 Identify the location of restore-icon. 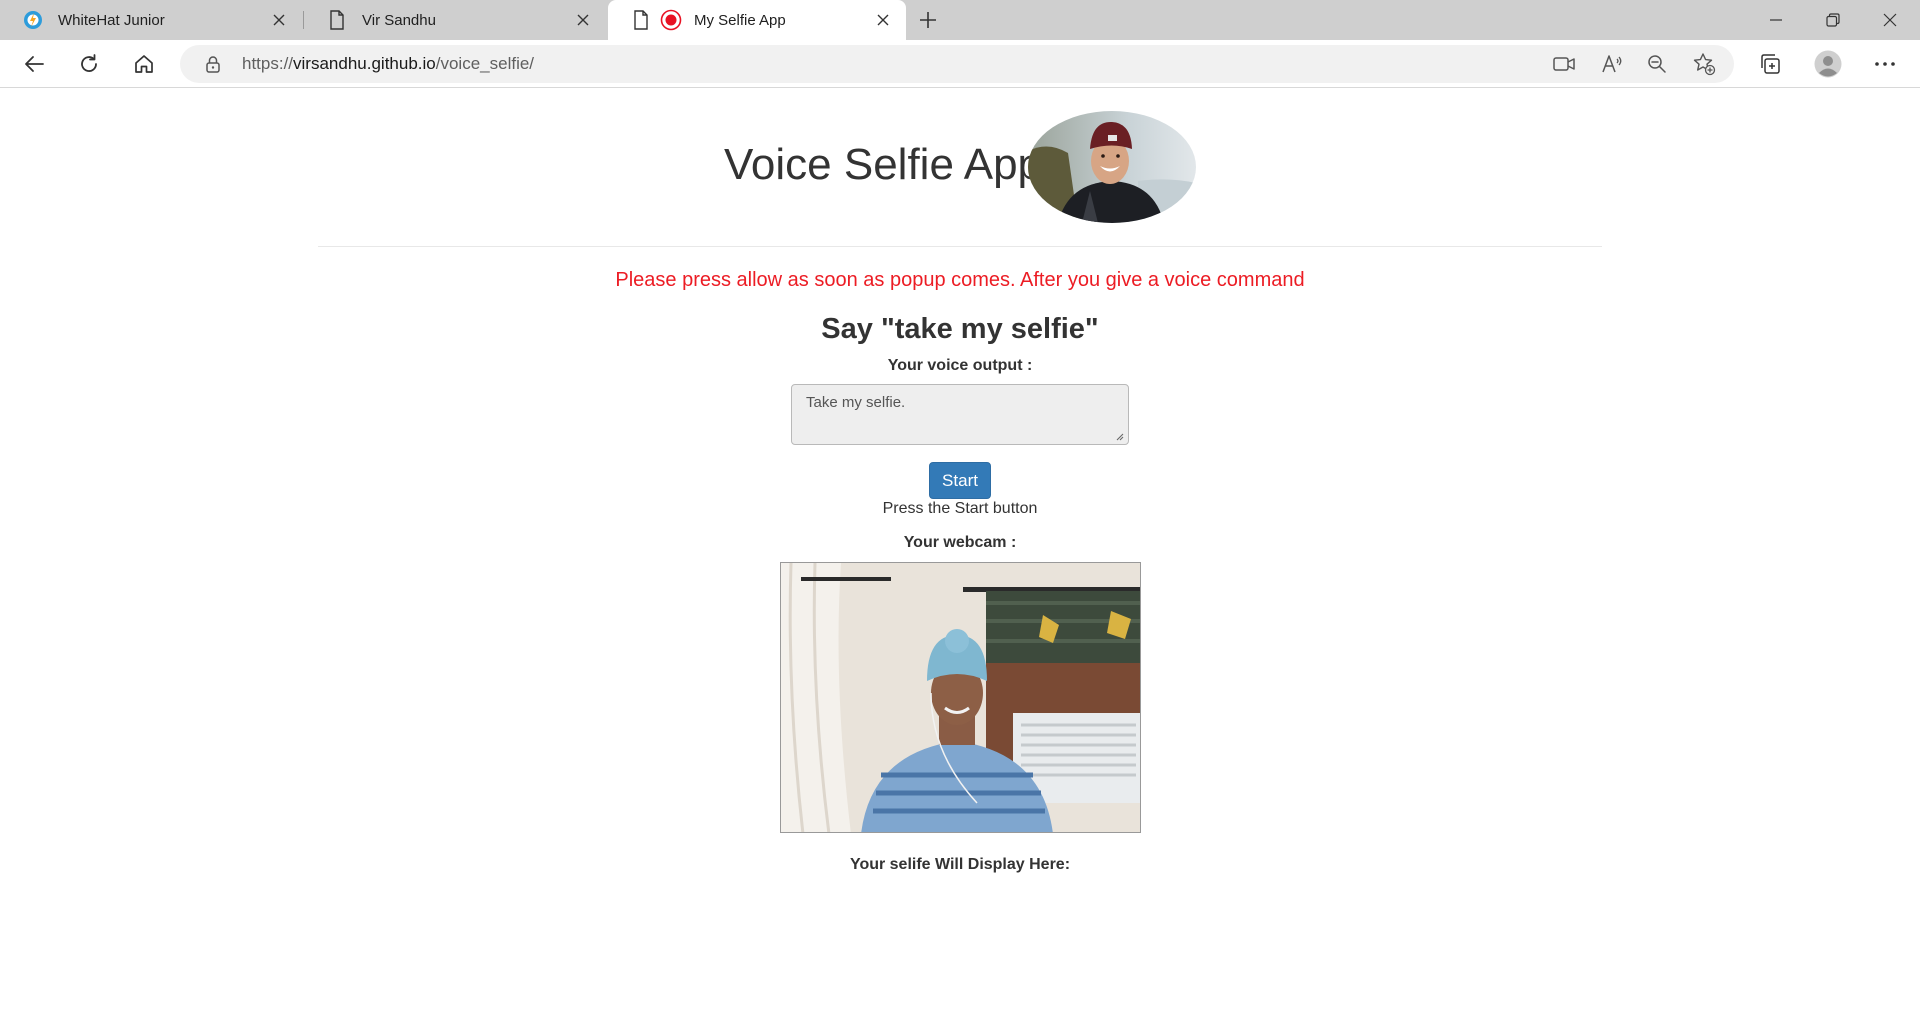
(1833, 20).